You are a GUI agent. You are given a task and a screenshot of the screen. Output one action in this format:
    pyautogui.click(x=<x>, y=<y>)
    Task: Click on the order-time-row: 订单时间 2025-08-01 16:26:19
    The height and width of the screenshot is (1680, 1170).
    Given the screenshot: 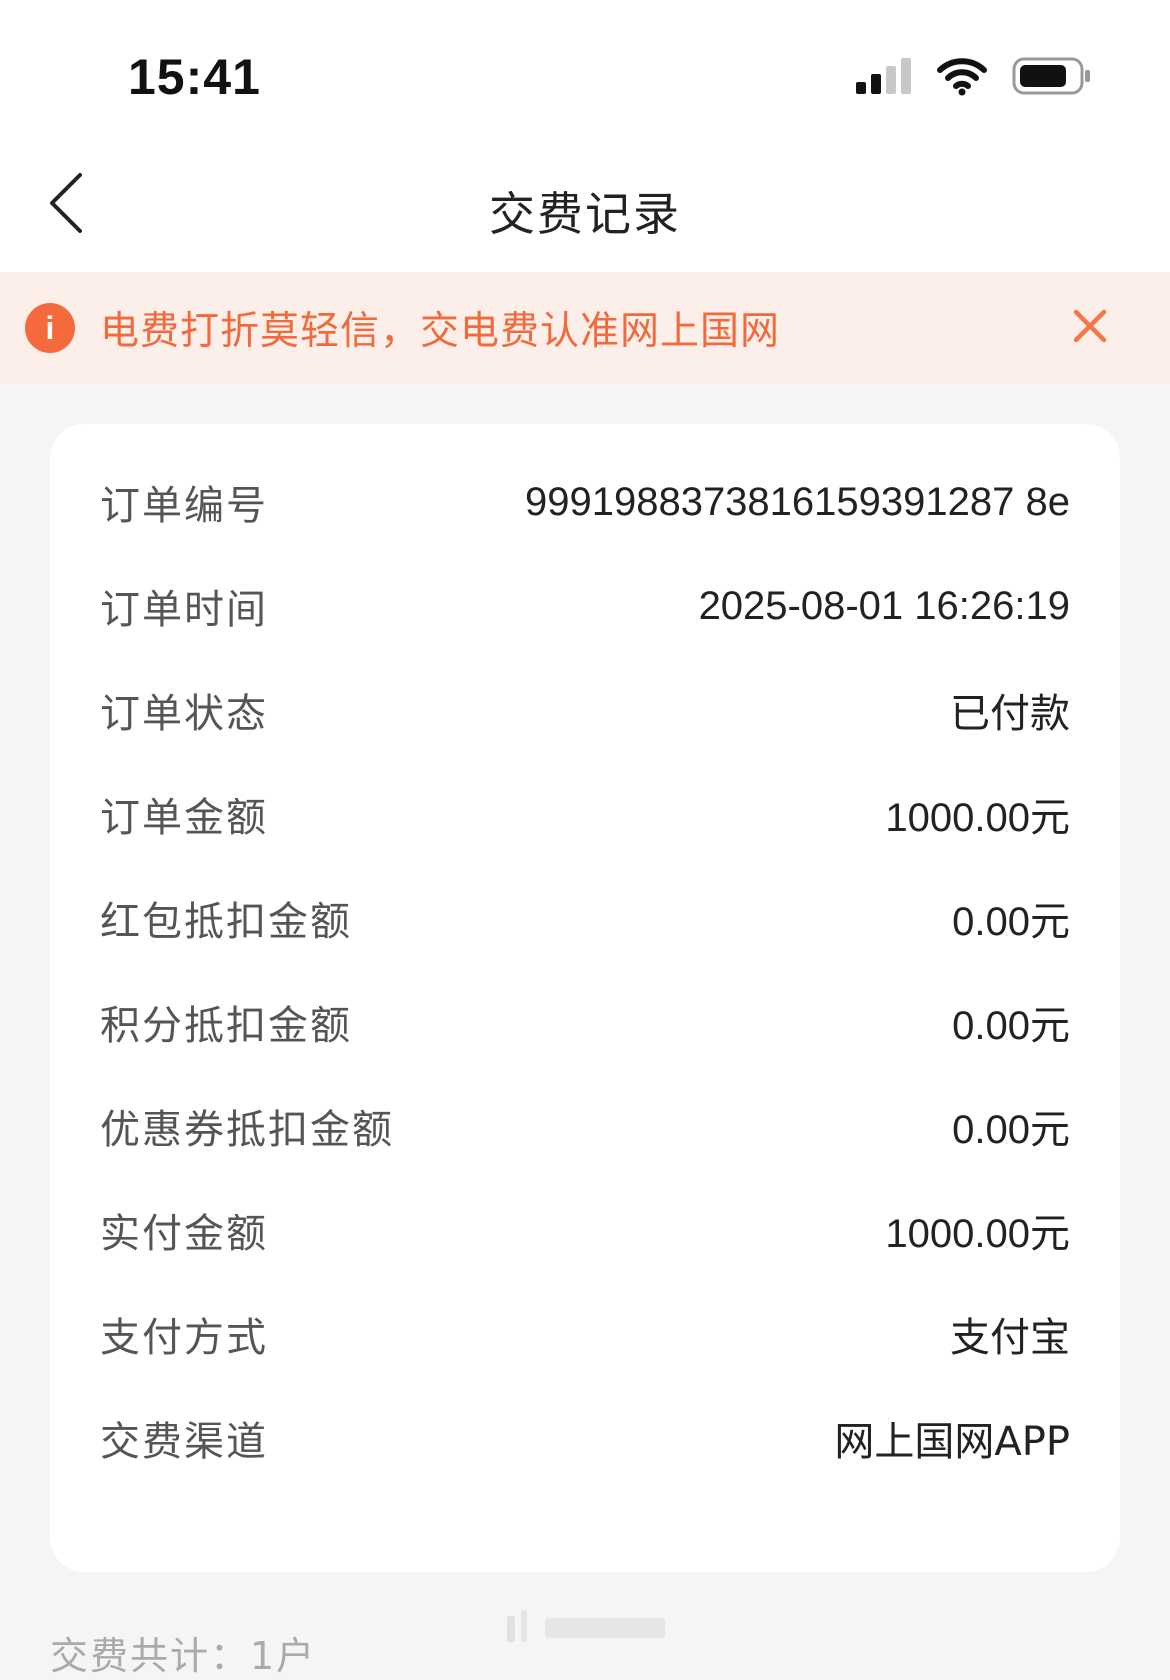 What is the action you would take?
    pyautogui.click(x=585, y=606)
    